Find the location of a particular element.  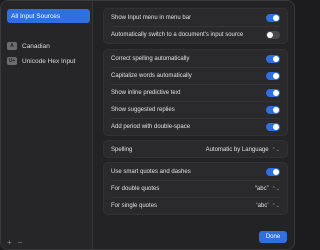

single-quotes-value: ‘abc’ is located at coordinates (262, 206).